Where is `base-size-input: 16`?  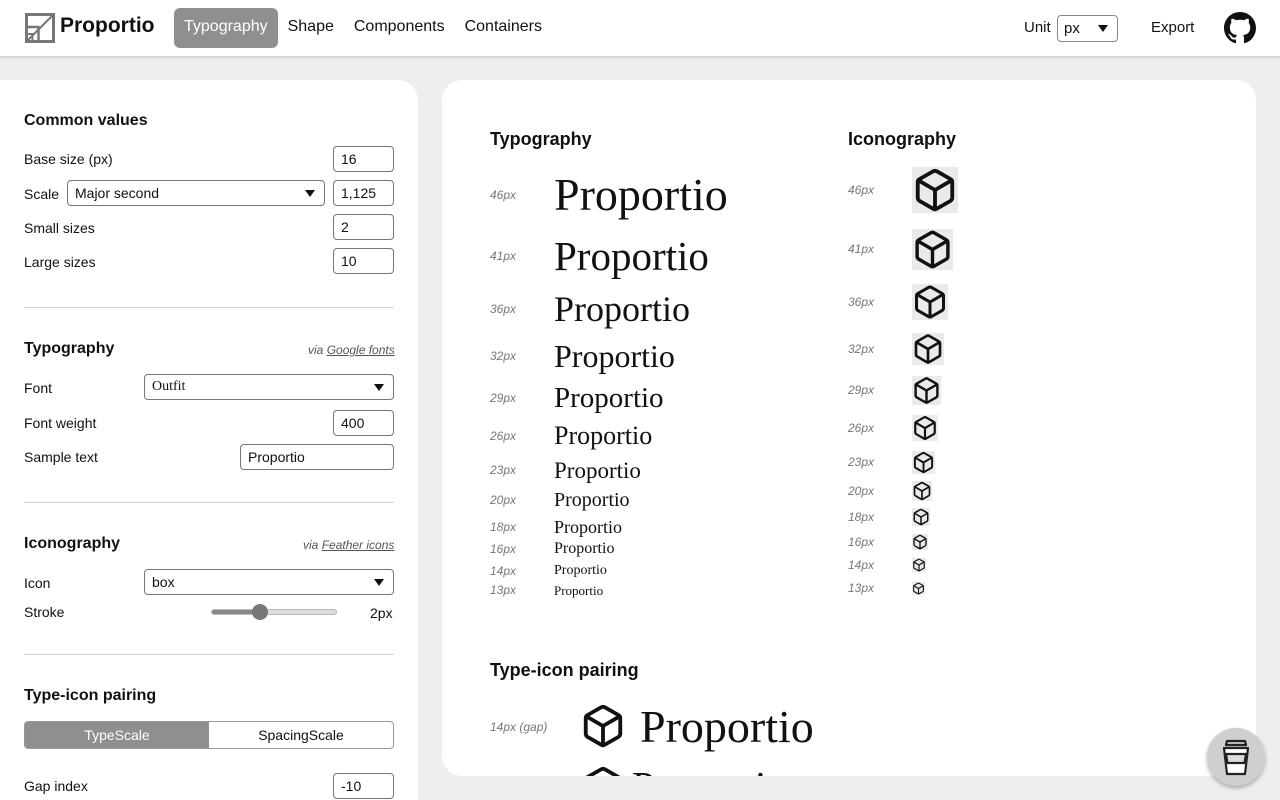
base-size-input: 16 is located at coordinates (363, 159).